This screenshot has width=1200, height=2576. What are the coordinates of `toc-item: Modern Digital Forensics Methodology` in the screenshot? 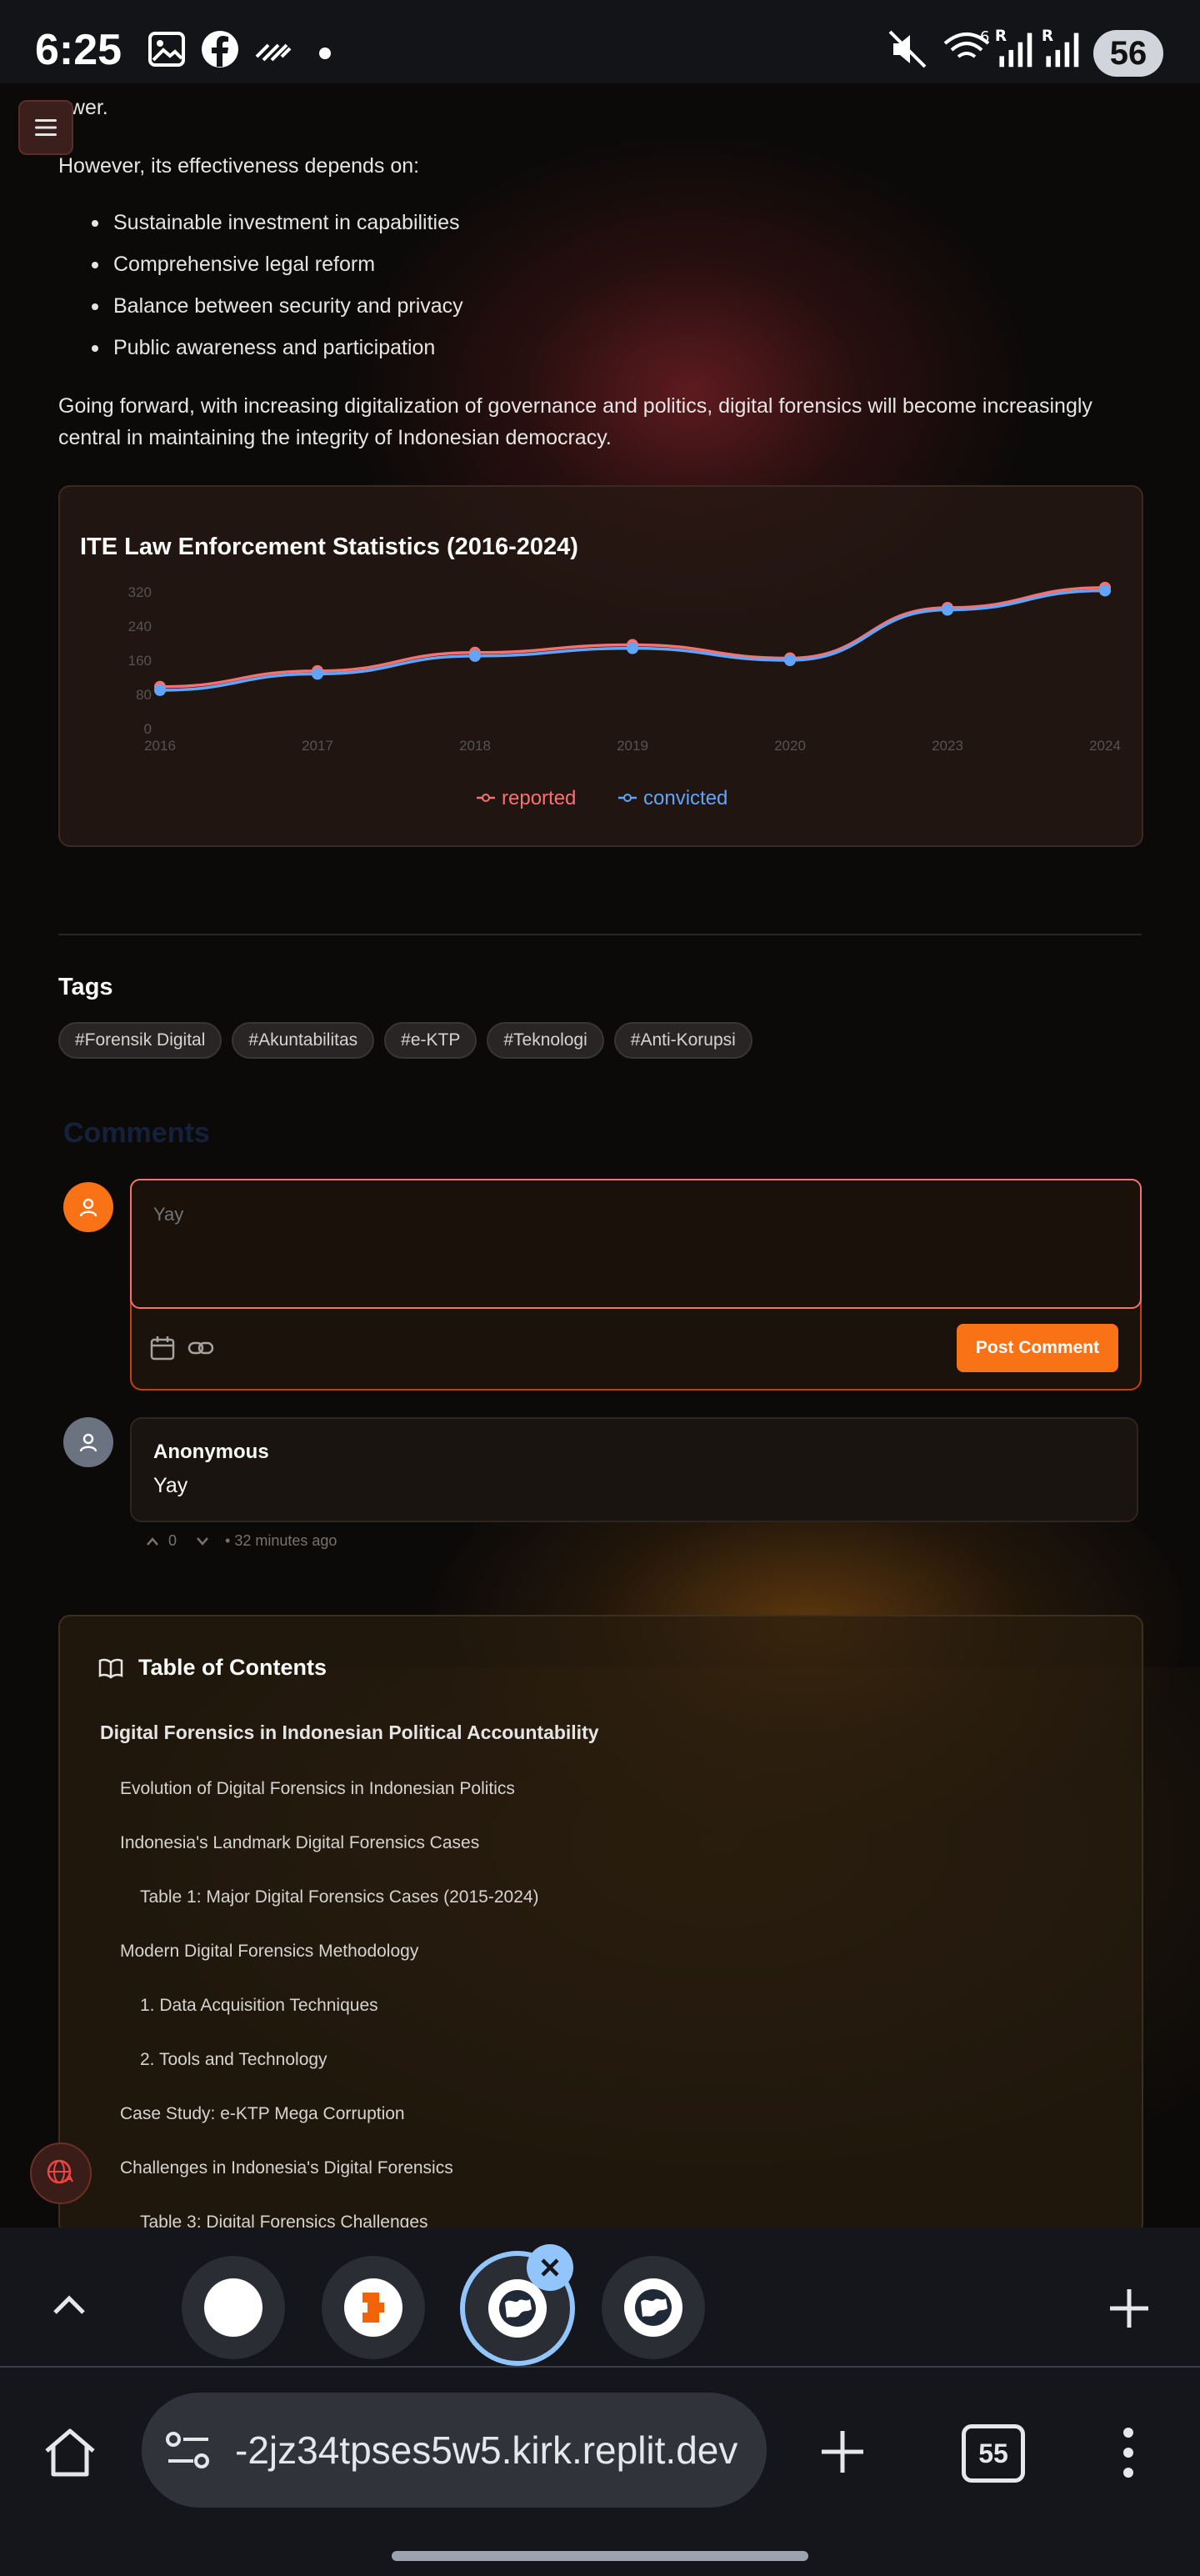 It's located at (269, 1952).